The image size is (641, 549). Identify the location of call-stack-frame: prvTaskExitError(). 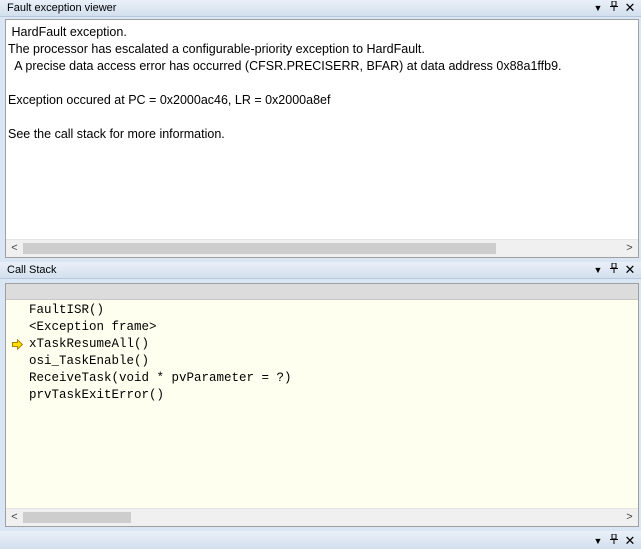
(149, 395).